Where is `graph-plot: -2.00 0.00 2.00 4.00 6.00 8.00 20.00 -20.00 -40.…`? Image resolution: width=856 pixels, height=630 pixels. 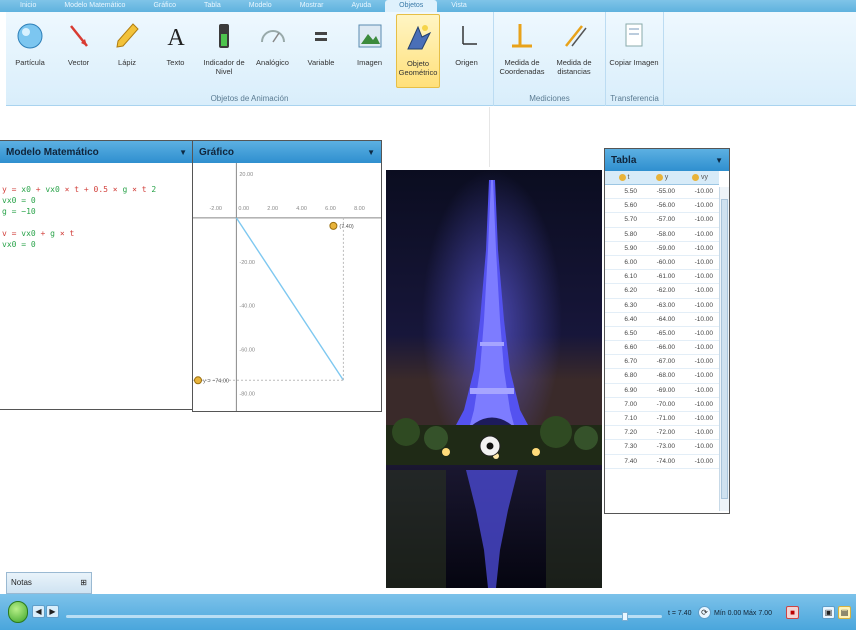 graph-plot: -2.00 0.00 2.00 4.00 6.00 8.00 20.00 -20.00 -40.… is located at coordinates (287, 287).